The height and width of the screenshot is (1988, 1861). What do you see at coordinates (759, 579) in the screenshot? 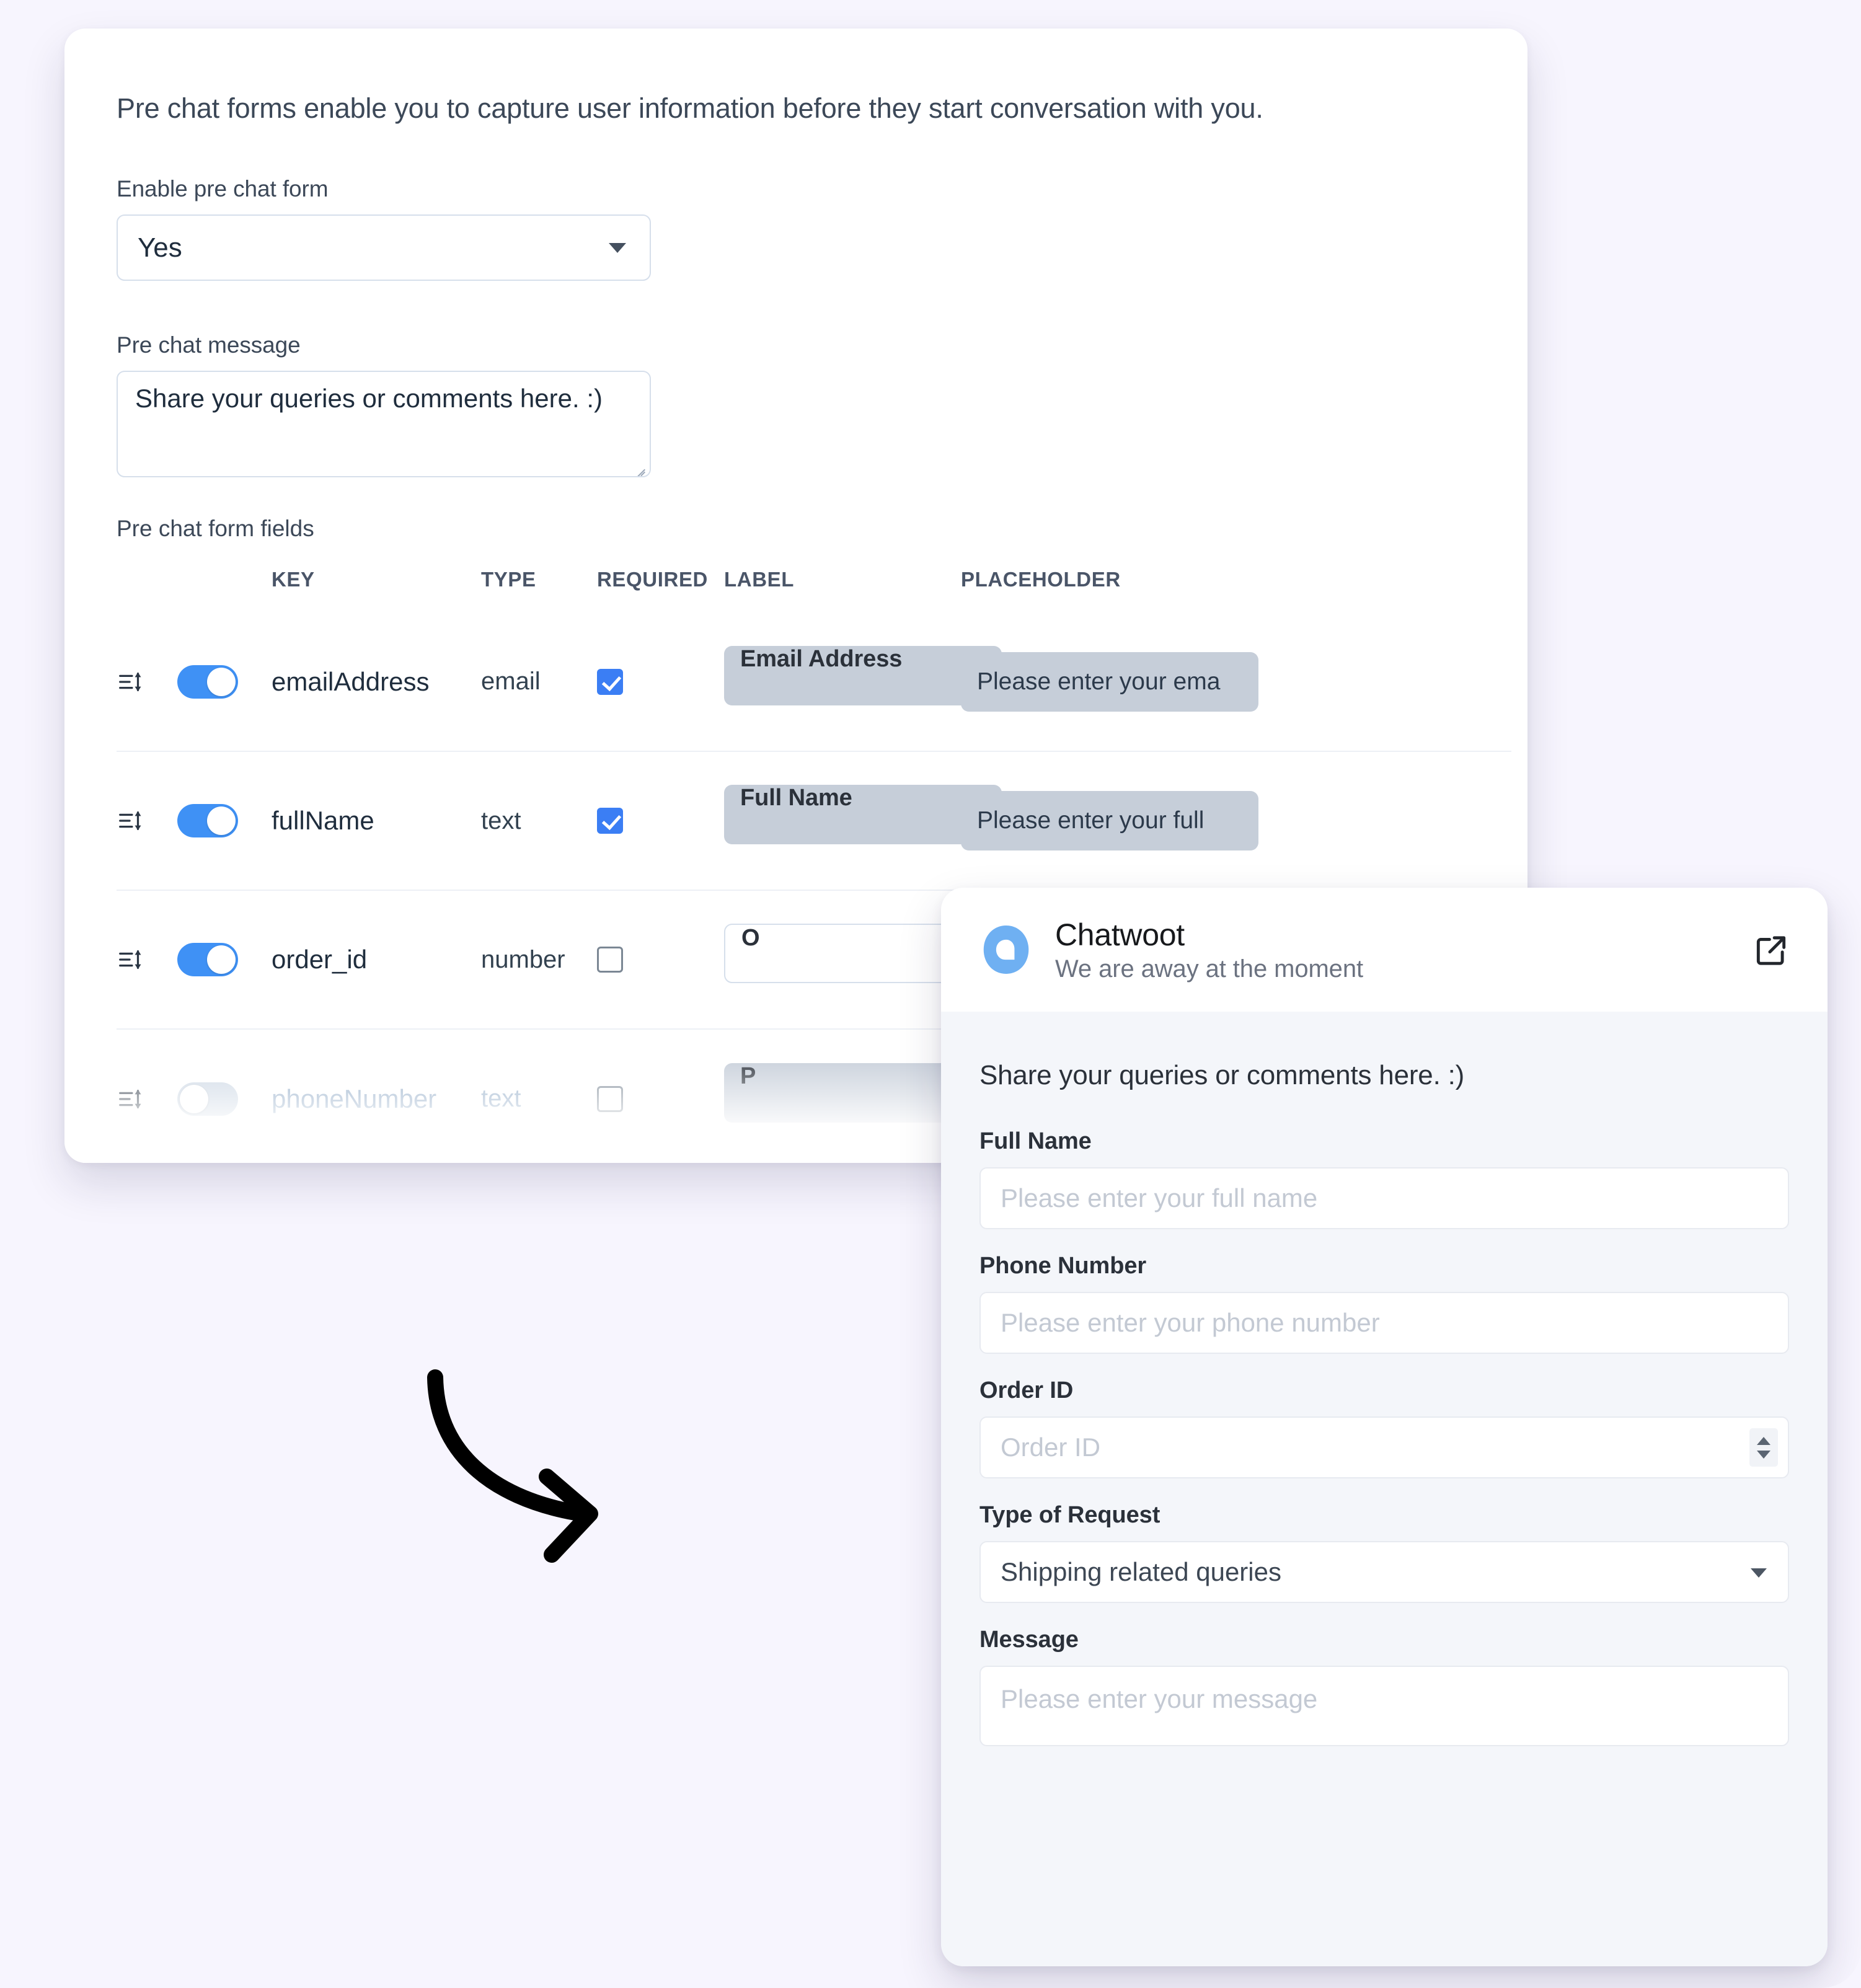
I see `column-header-label: LABEL` at bounding box center [759, 579].